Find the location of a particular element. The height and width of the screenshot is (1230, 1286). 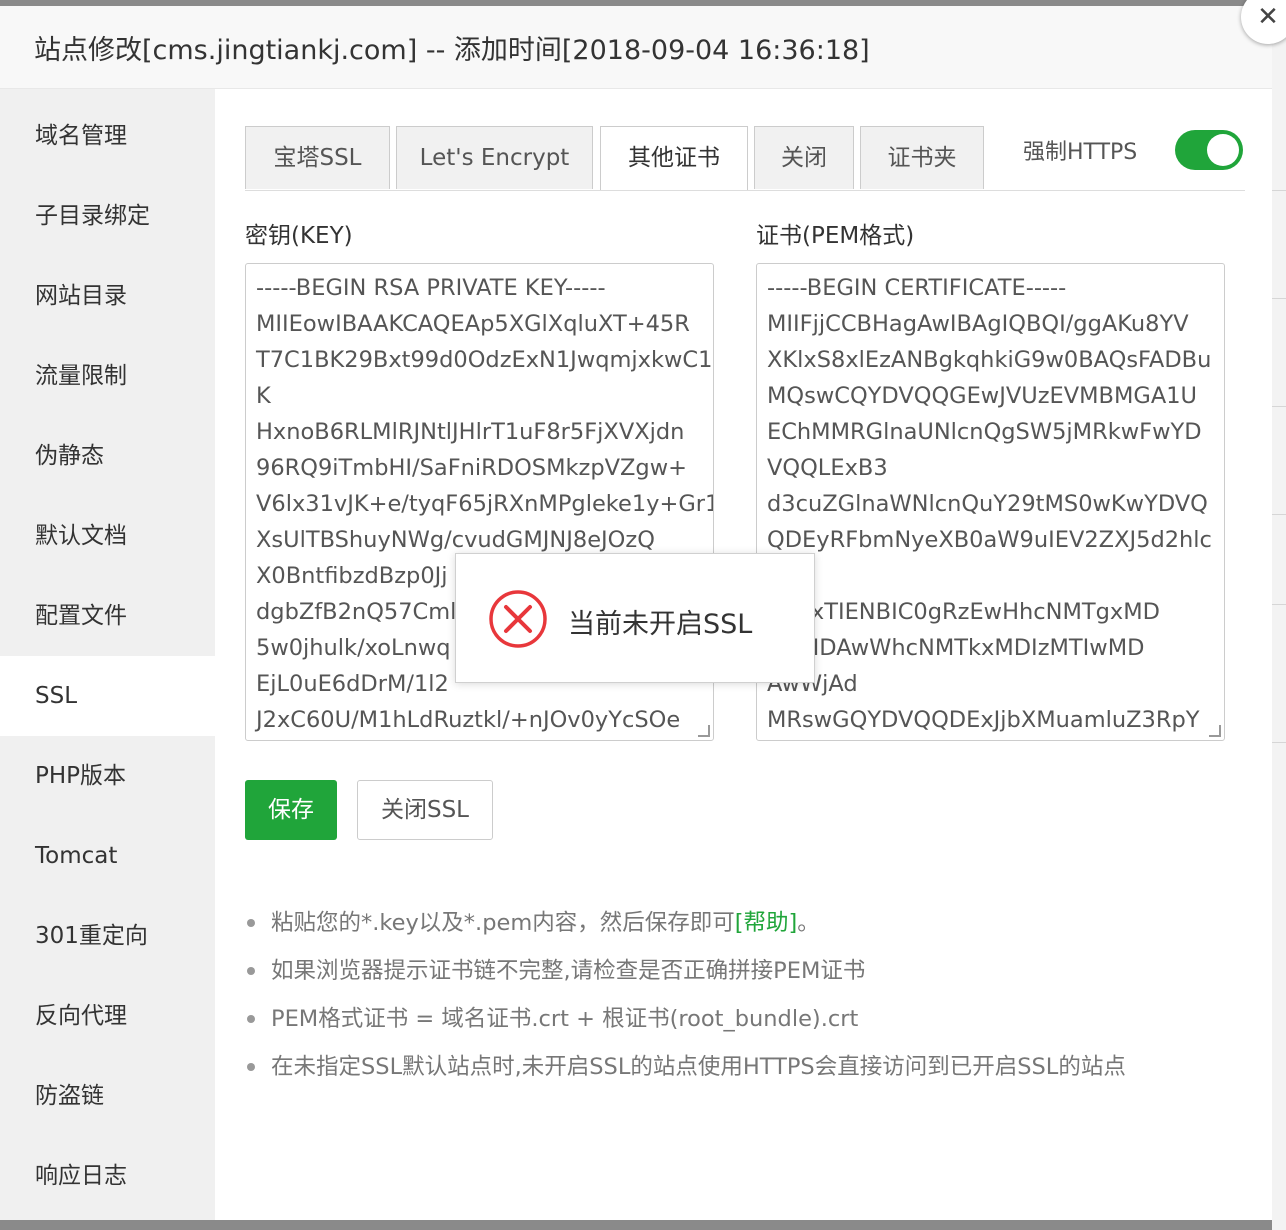

tab-cert-folder: 证书夹 is located at coordinates (922, 157).